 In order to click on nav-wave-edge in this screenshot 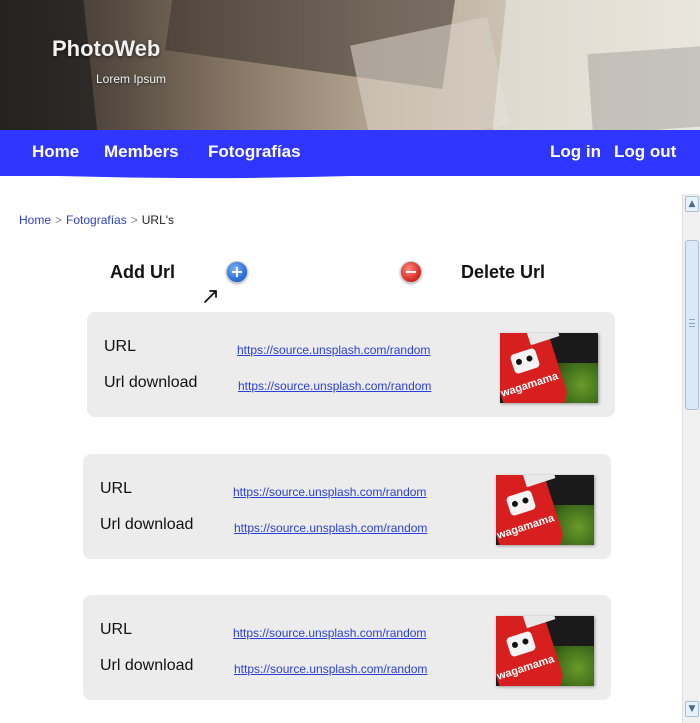, I will do `click(350, 176)`.